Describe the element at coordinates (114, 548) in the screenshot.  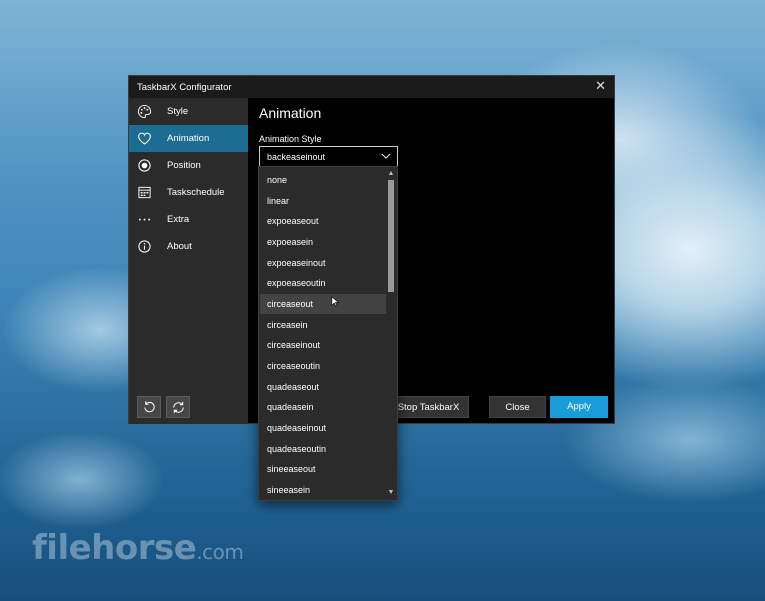
I see `watermark-brand: filehorse` at that location.